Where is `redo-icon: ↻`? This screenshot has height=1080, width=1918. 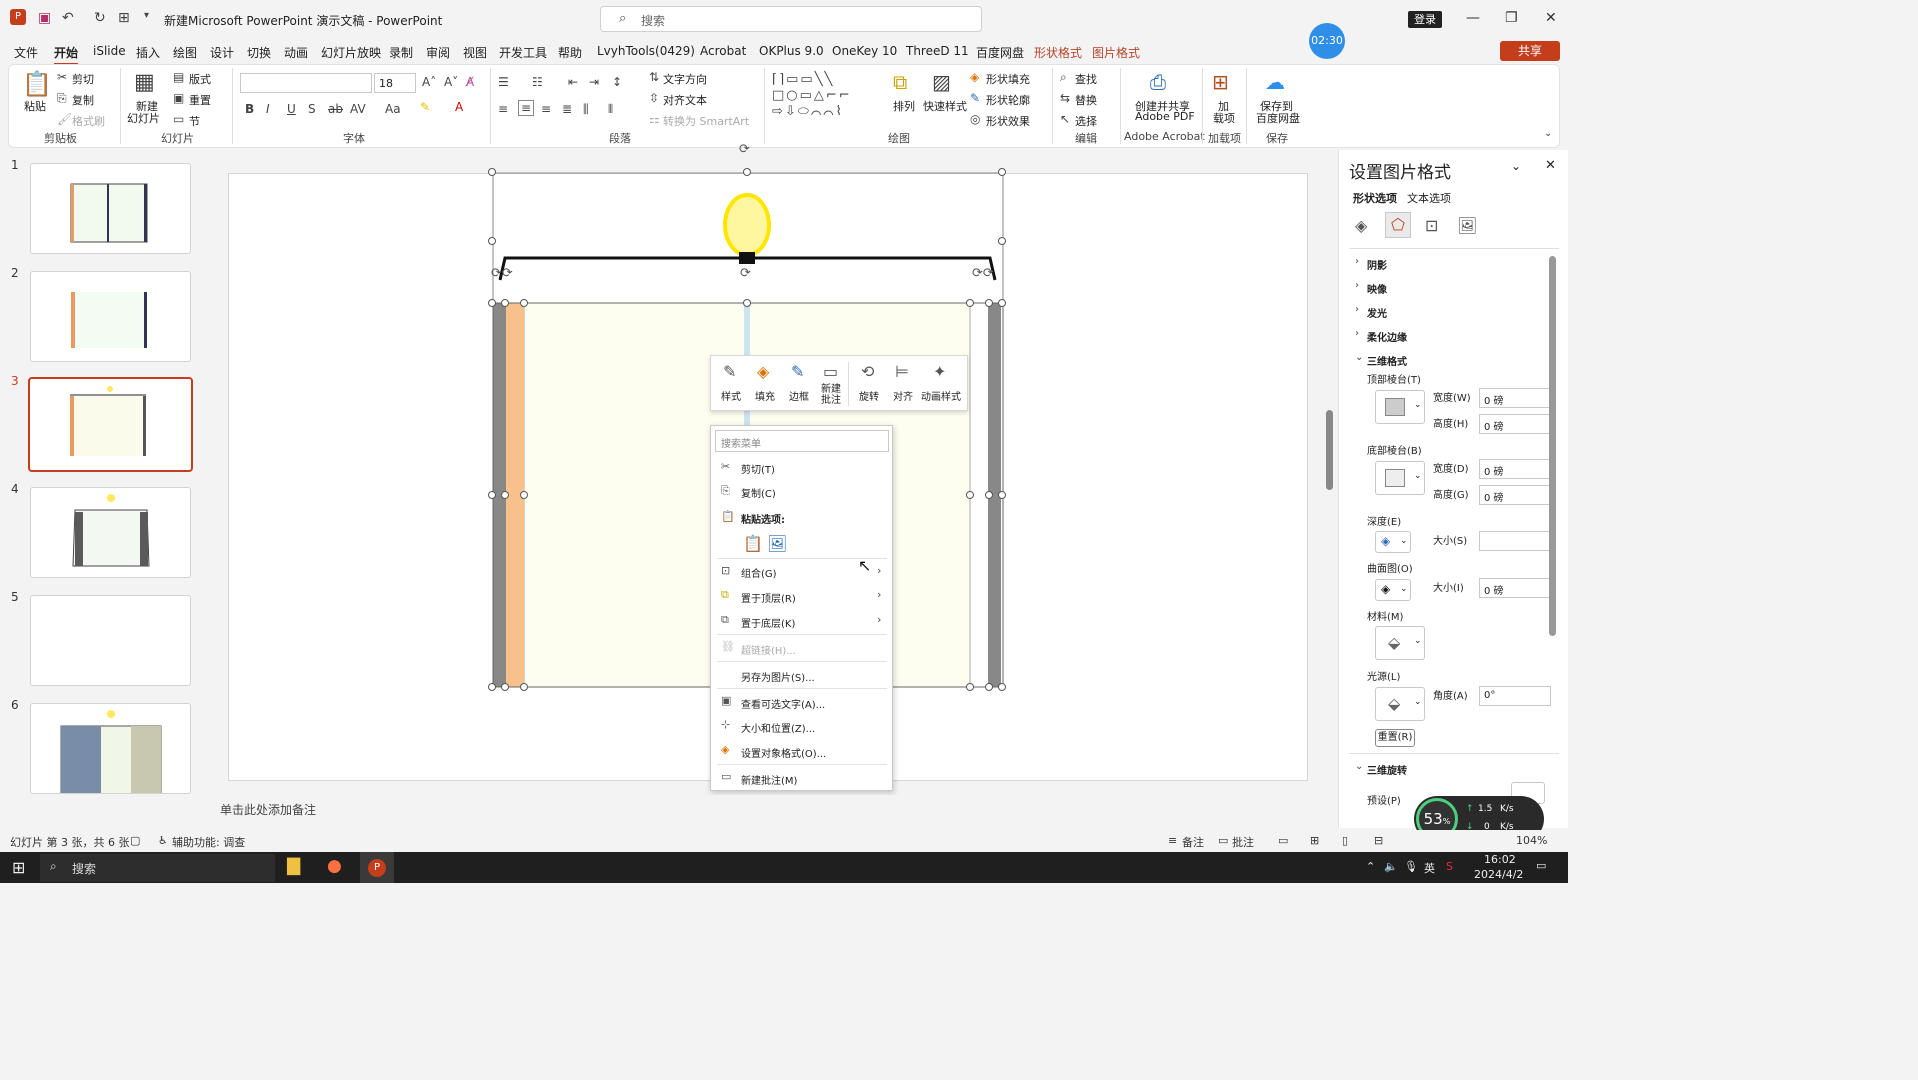
redo-icon: ↻ is located at coordinates (100, 18).